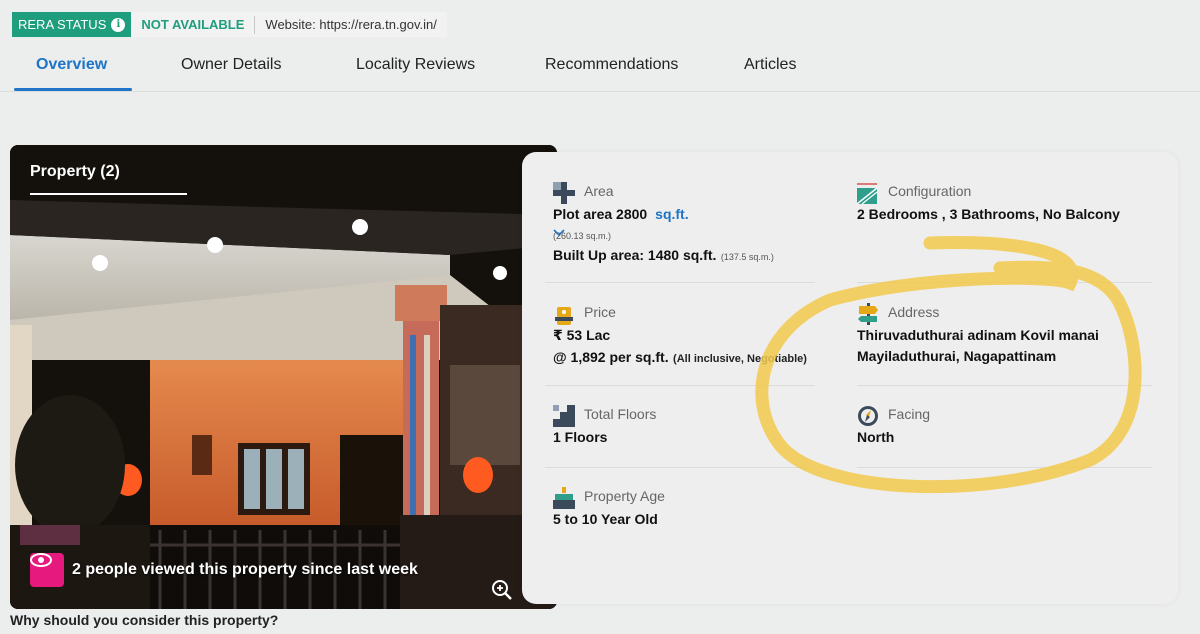 The image size is (1200, 634). I want to click on consider-property-heading: Why should you consider this property?, so click(144, 620).